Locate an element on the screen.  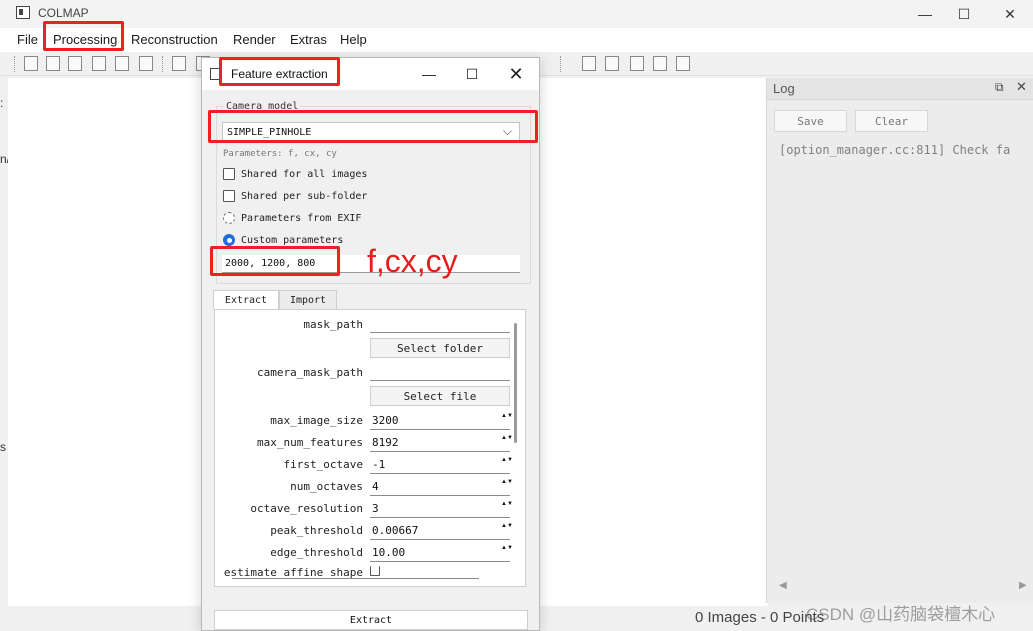
left-edge: : n/ s is located at coordinates (5, 340).